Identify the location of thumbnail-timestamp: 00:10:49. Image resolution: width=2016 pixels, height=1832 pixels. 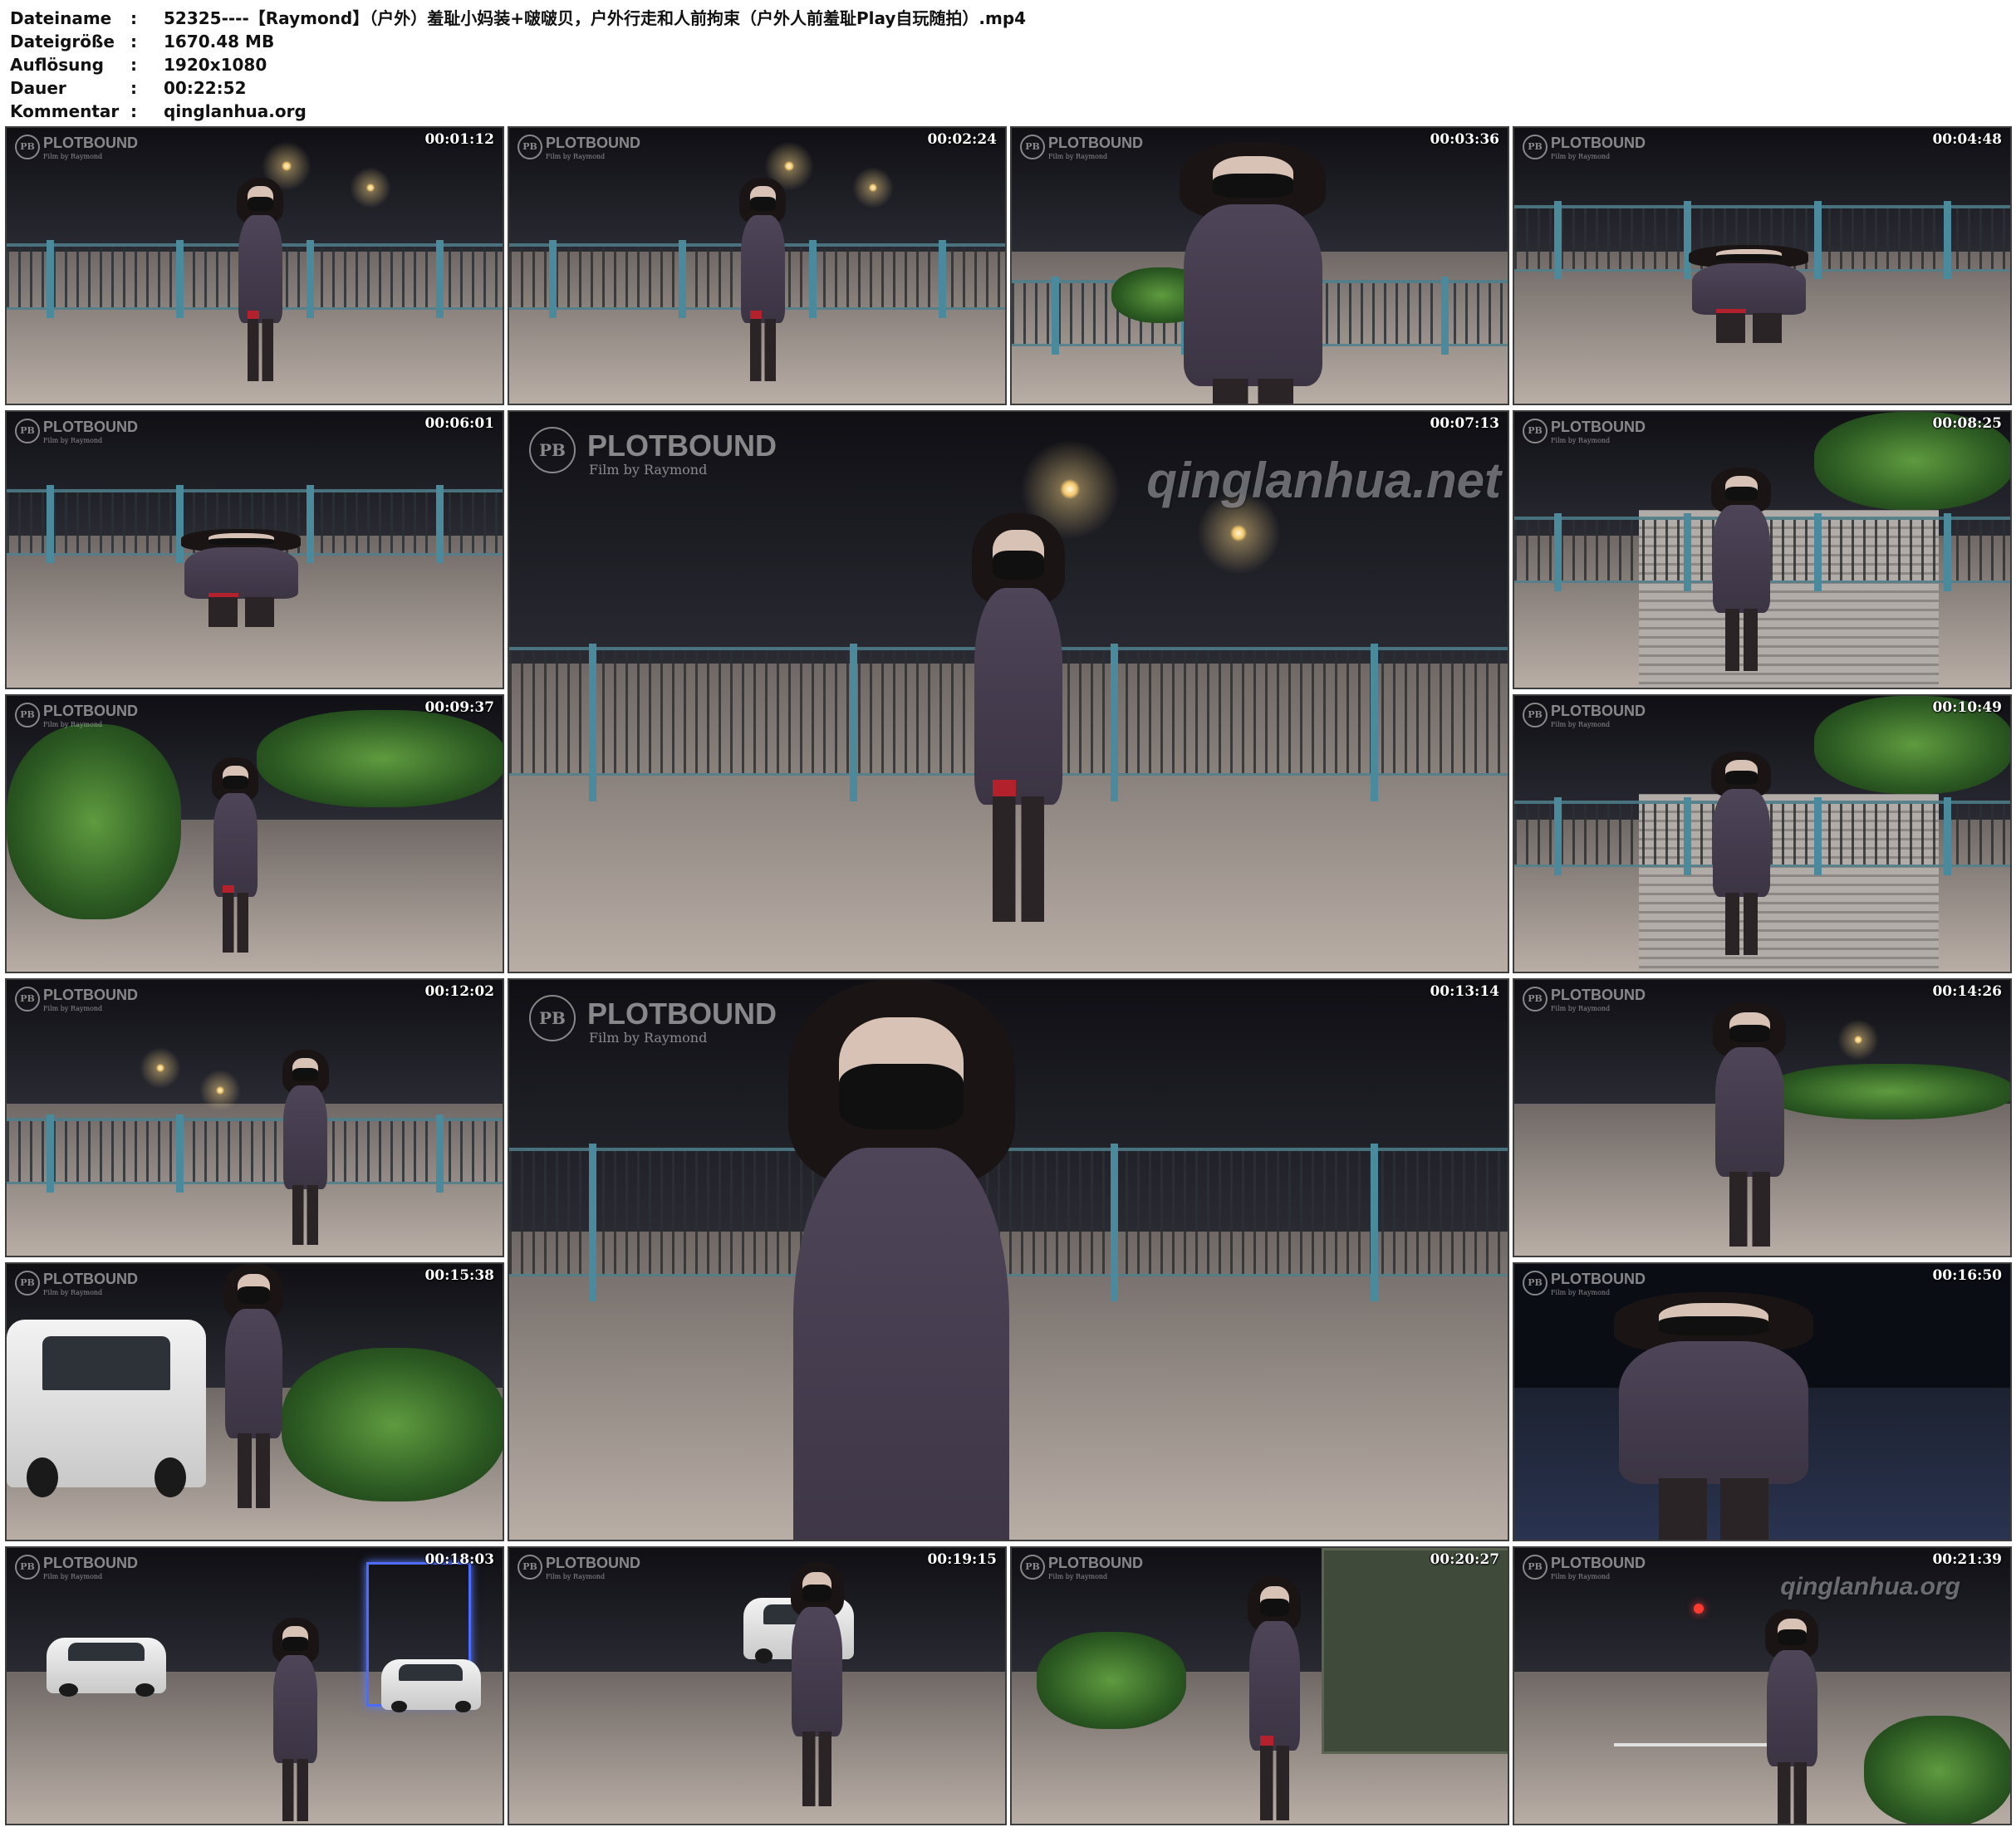
(1967, 707).